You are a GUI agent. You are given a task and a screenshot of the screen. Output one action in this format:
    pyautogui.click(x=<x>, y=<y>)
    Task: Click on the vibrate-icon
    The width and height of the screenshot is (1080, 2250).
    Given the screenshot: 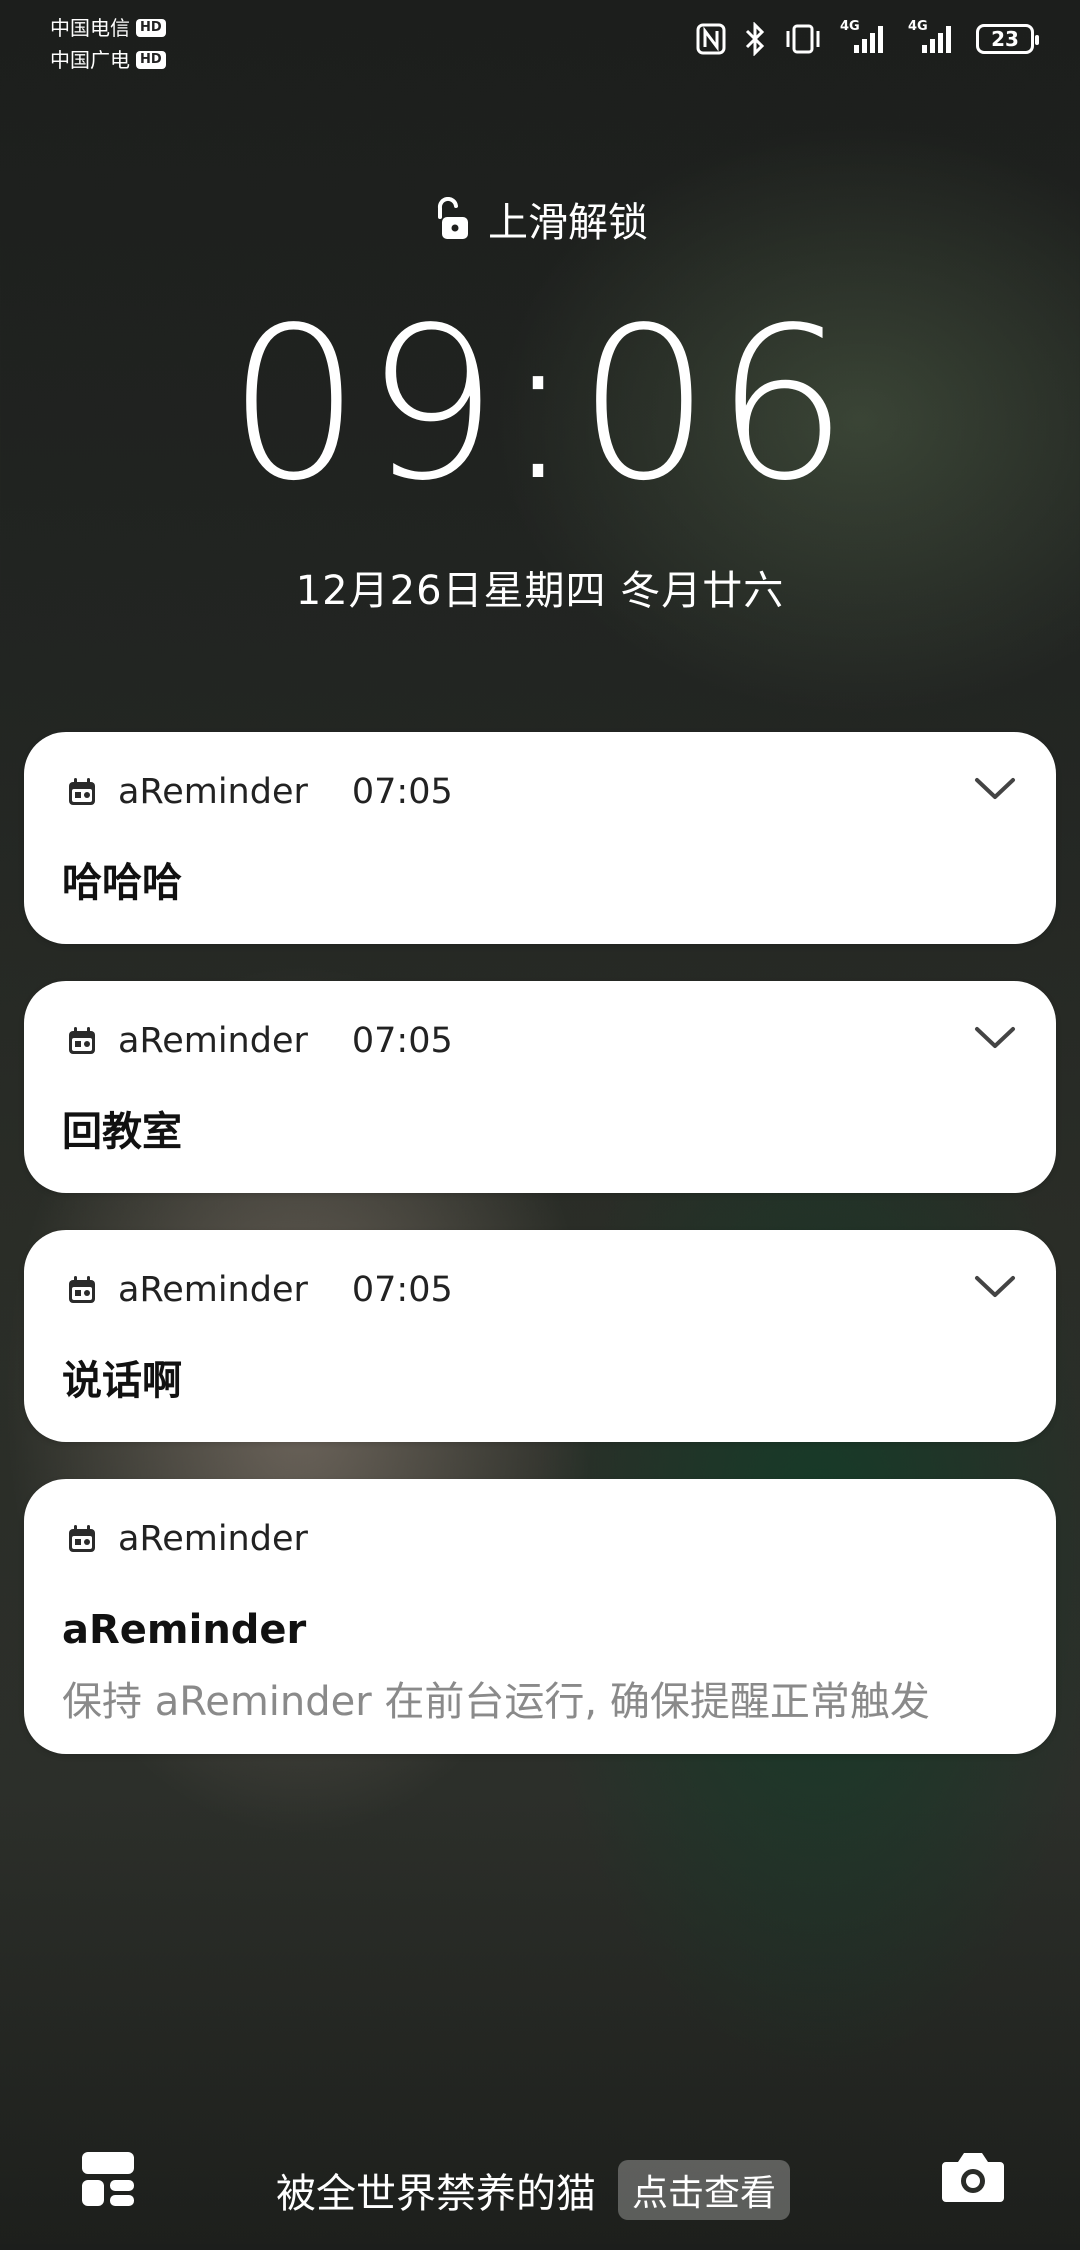 What is the action you would take?
    pyautogui.click(x=803, y=39)
    